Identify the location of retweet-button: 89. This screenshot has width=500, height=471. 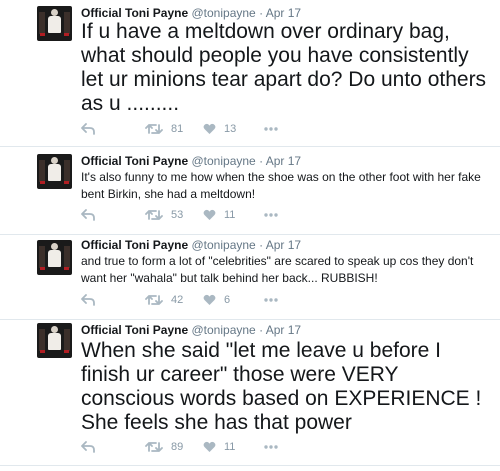
(164, 447).